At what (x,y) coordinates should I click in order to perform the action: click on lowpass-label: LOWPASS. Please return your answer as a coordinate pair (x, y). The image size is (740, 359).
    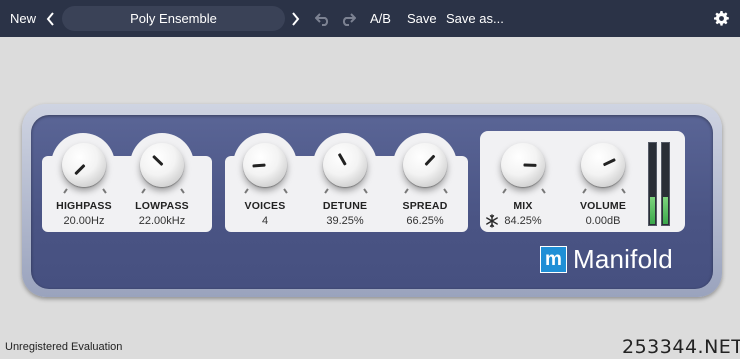
    Looking at the image, I should click on (162, 206).